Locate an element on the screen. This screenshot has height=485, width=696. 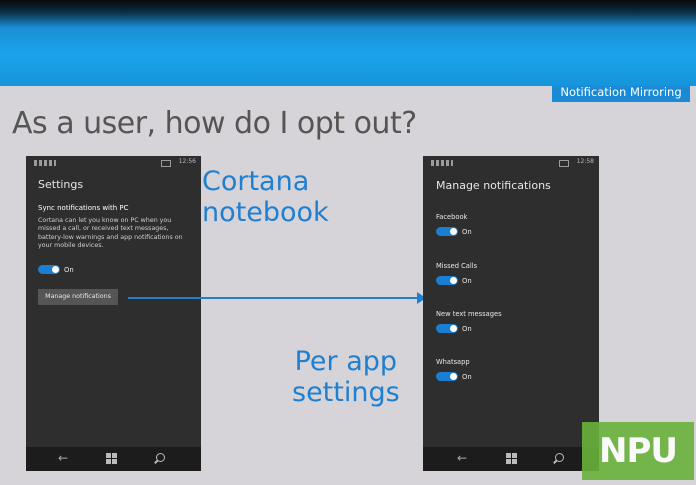
slide-title: As a user, how do I opt out? is located at coordinates (214, 123).